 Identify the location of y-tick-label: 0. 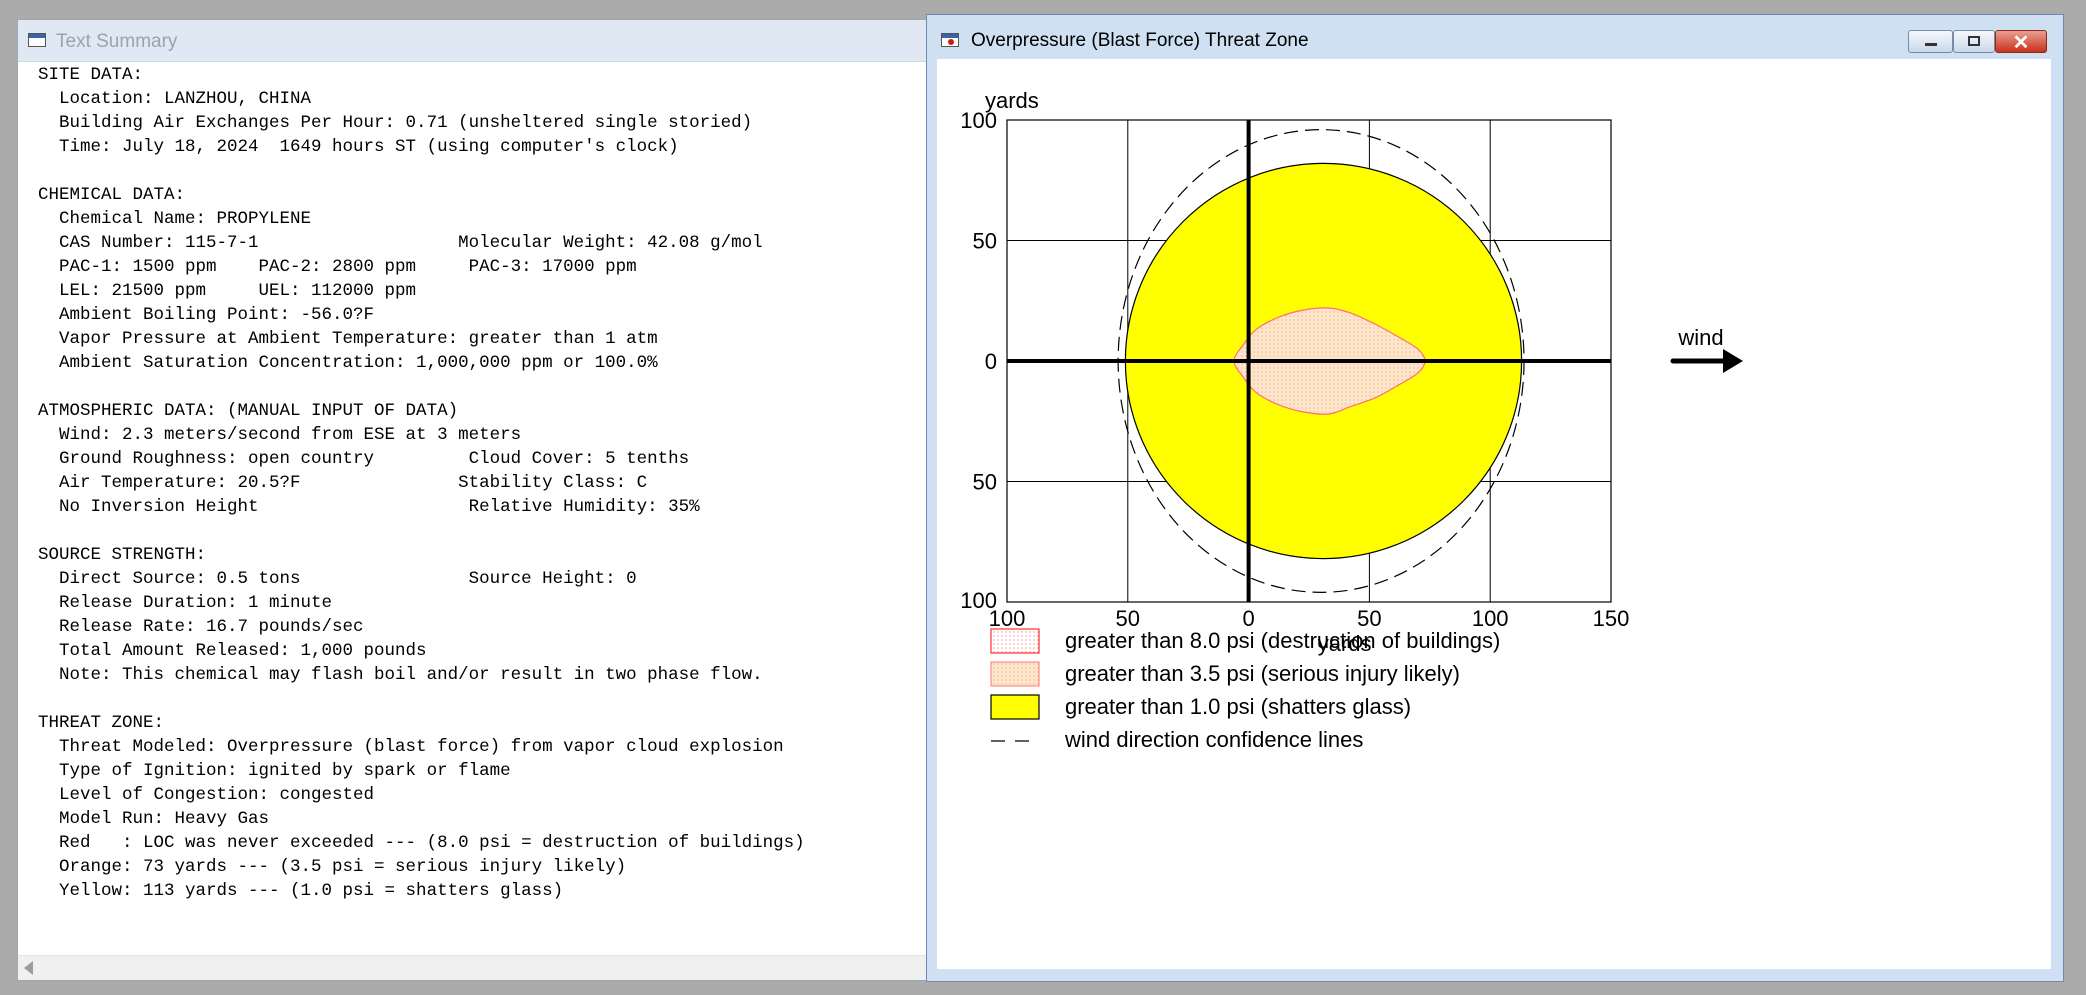
(991, 361).